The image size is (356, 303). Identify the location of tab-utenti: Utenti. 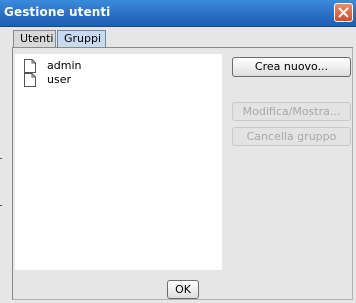
(34, 38).